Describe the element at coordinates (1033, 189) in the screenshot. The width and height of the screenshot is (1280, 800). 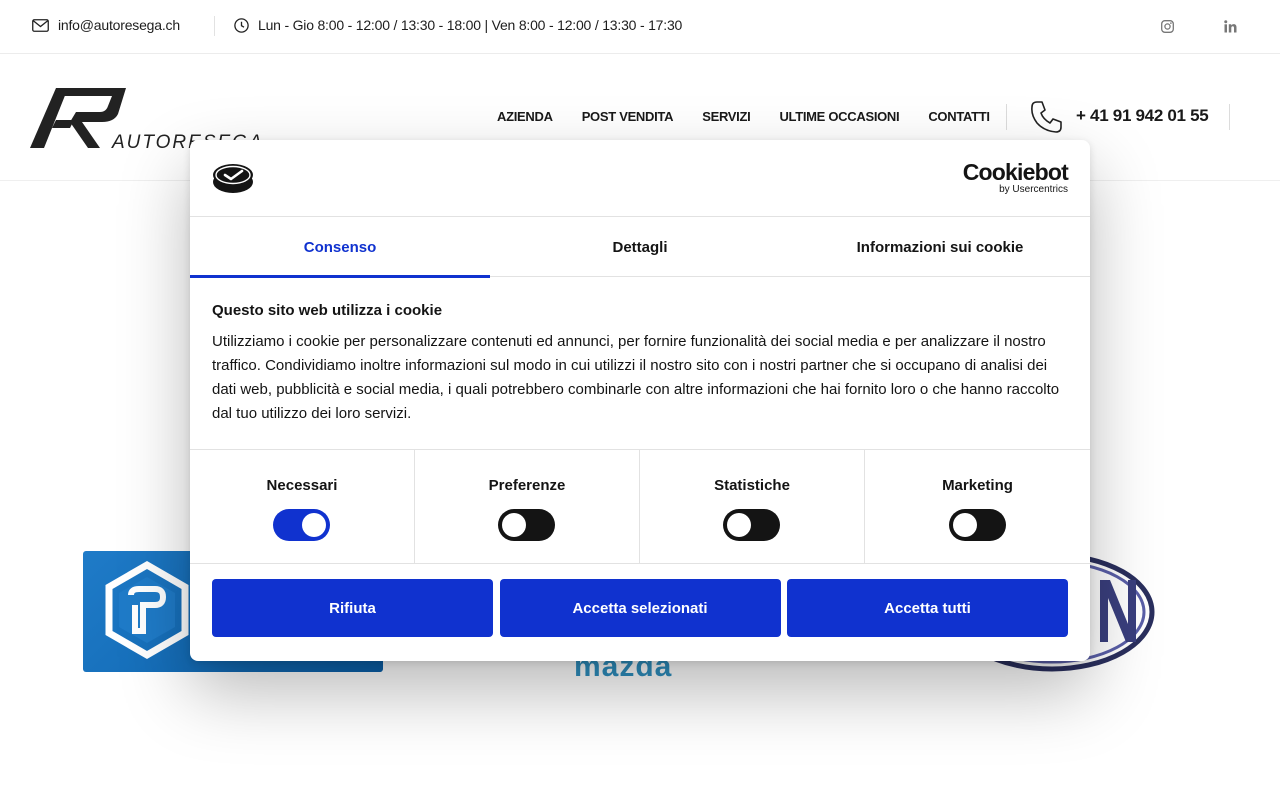
I see `cookiebot-by: by Usercentrics` at that location.